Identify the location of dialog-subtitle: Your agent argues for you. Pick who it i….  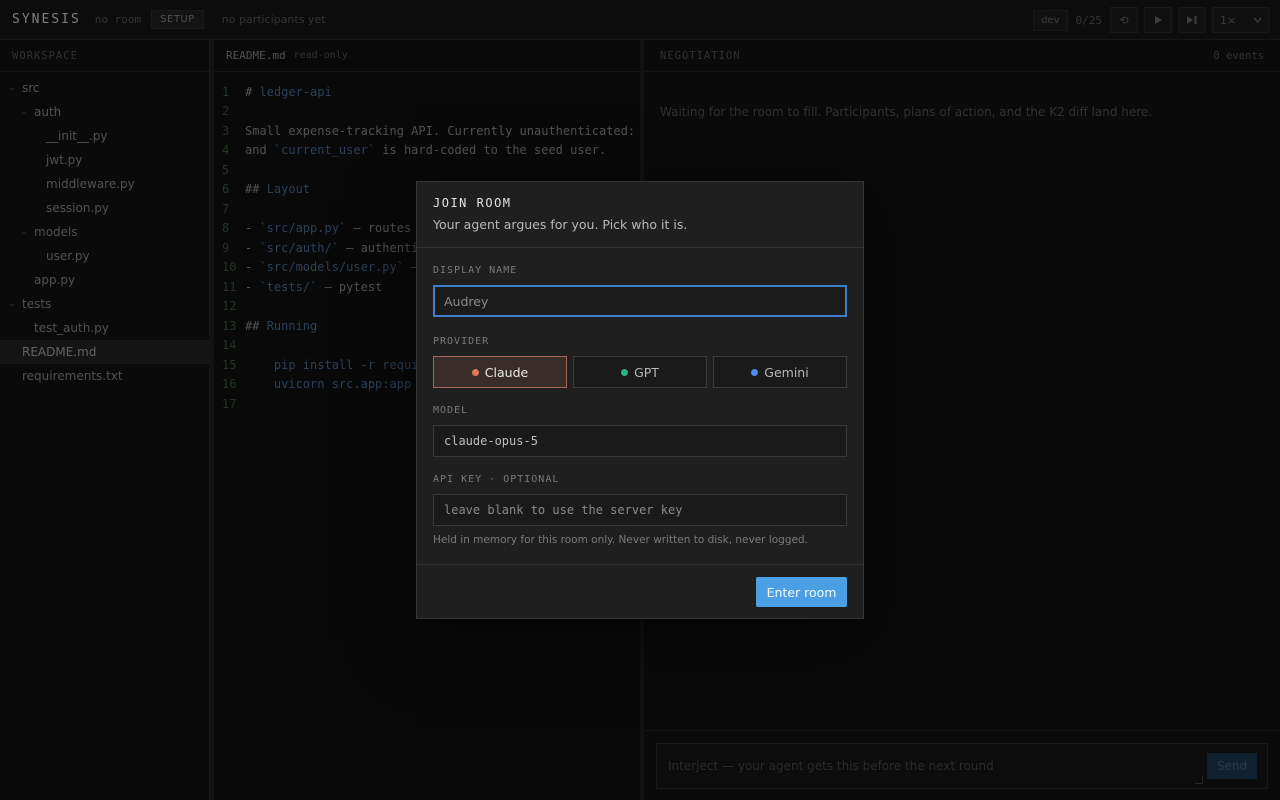
(560, 224).